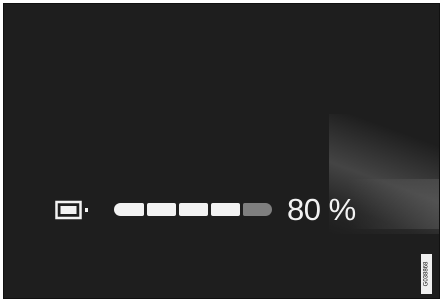 The width and height of the screenshot is (441, 307). I want to click on figure-code-text: G038868, so click(426, 274).